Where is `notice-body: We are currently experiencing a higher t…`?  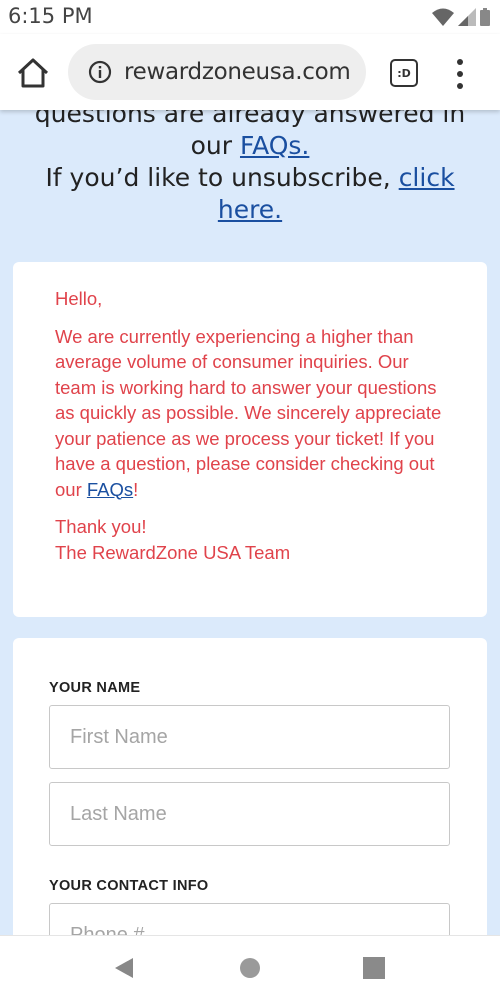 notice-body: We are currently experiencing a higher t… is located at coordinates (250, 413).